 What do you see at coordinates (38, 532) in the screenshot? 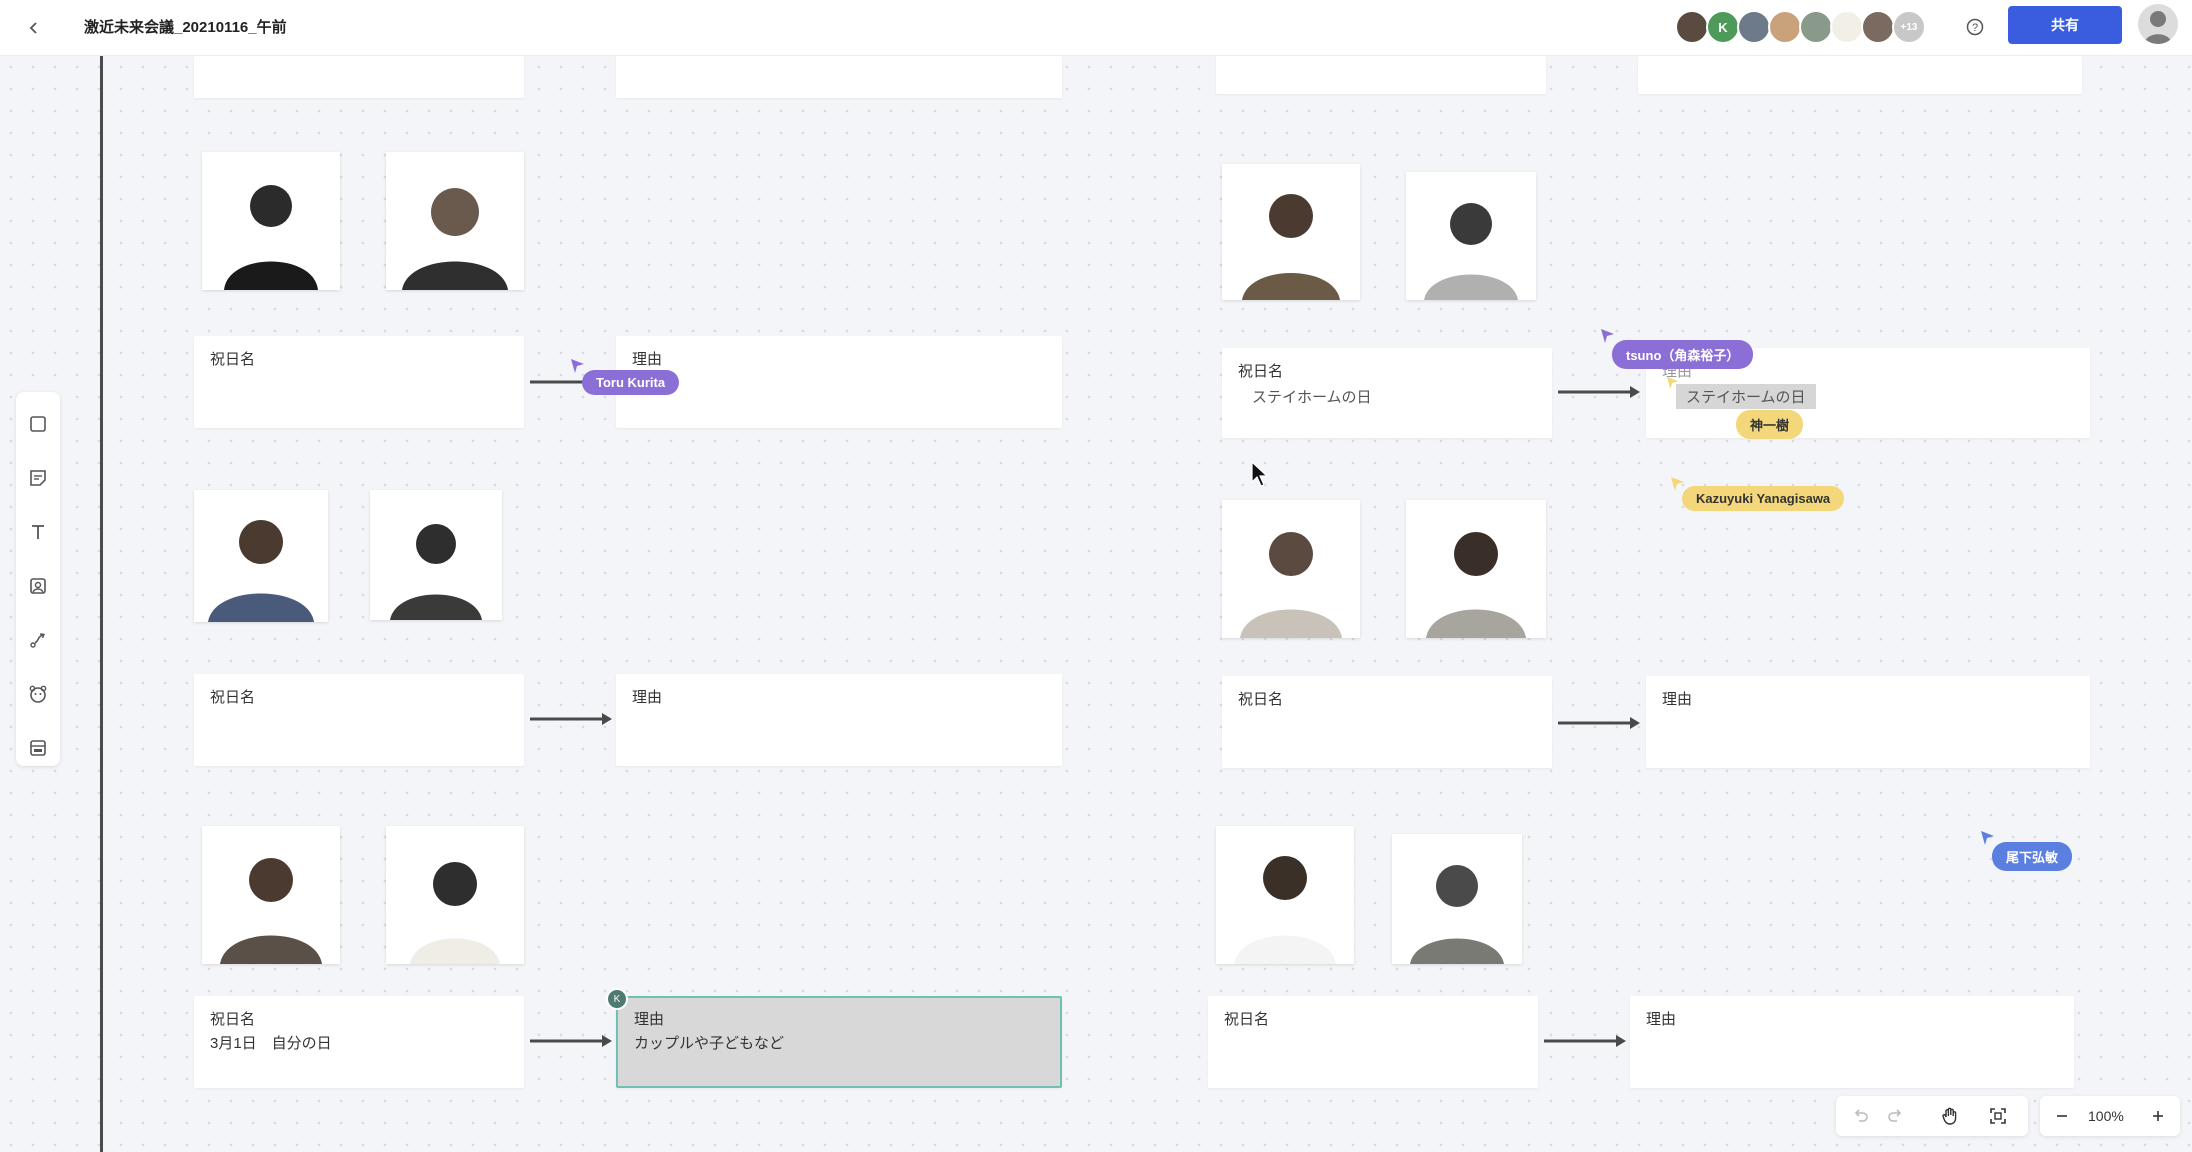
I see `text-tool` at bounding box center [38, 532].